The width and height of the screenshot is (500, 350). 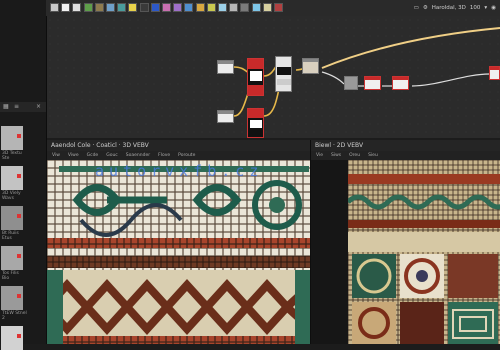 I want to click on viewport-3d-sidebar, so click(x=329, y=252).